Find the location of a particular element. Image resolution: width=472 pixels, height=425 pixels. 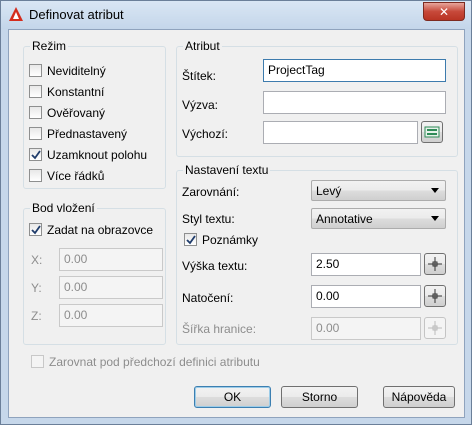

text-style-select: Annotative is located at coordinates (378, 218).